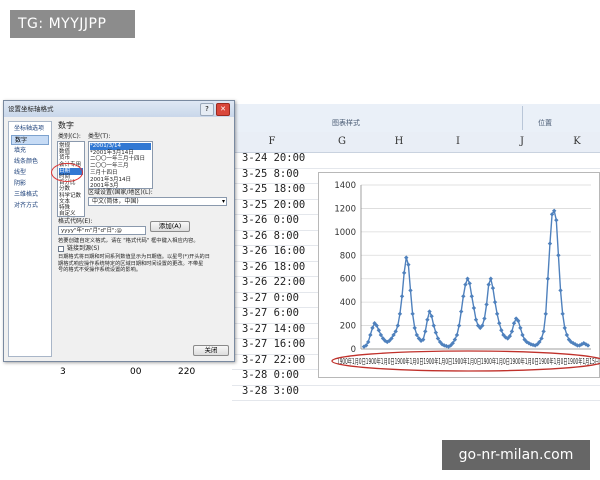 The image size is (600, 480). I want to click on locale-select: 中文(简体，中国) ▾, so click(157, 201).